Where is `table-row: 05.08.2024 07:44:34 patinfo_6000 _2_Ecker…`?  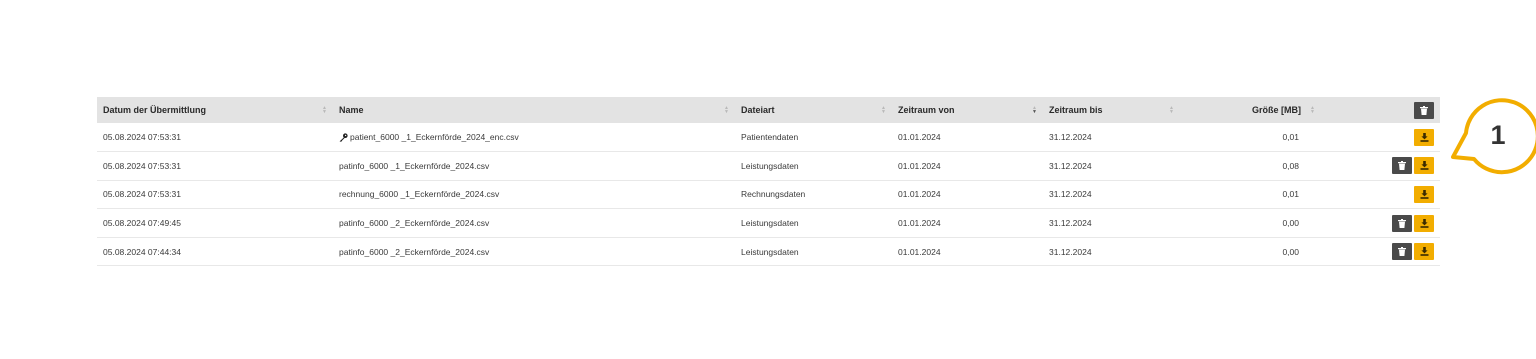
table-row: 05.08.2024 07:44:34 patinfo_6000 _2_Ecker… is located at coordinates (768, 251).